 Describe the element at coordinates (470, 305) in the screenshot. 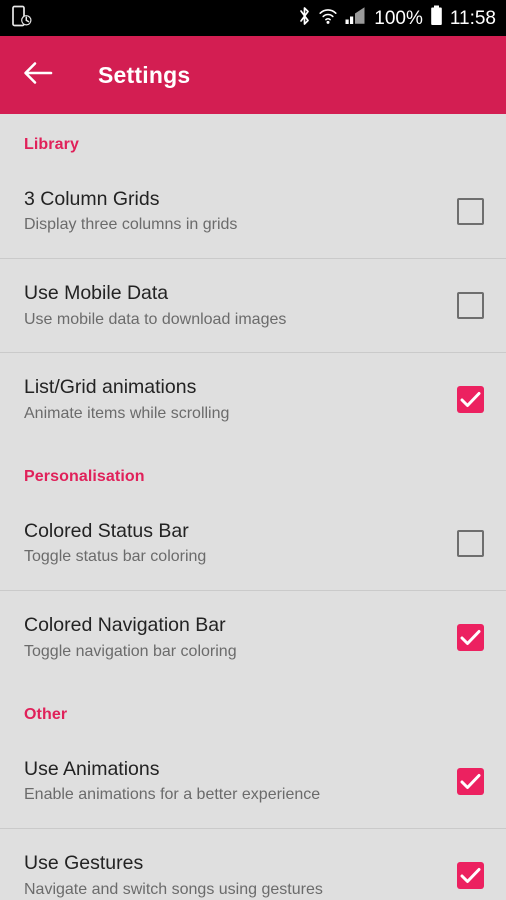

I see `checkbox-use-mobile-data` at that location.